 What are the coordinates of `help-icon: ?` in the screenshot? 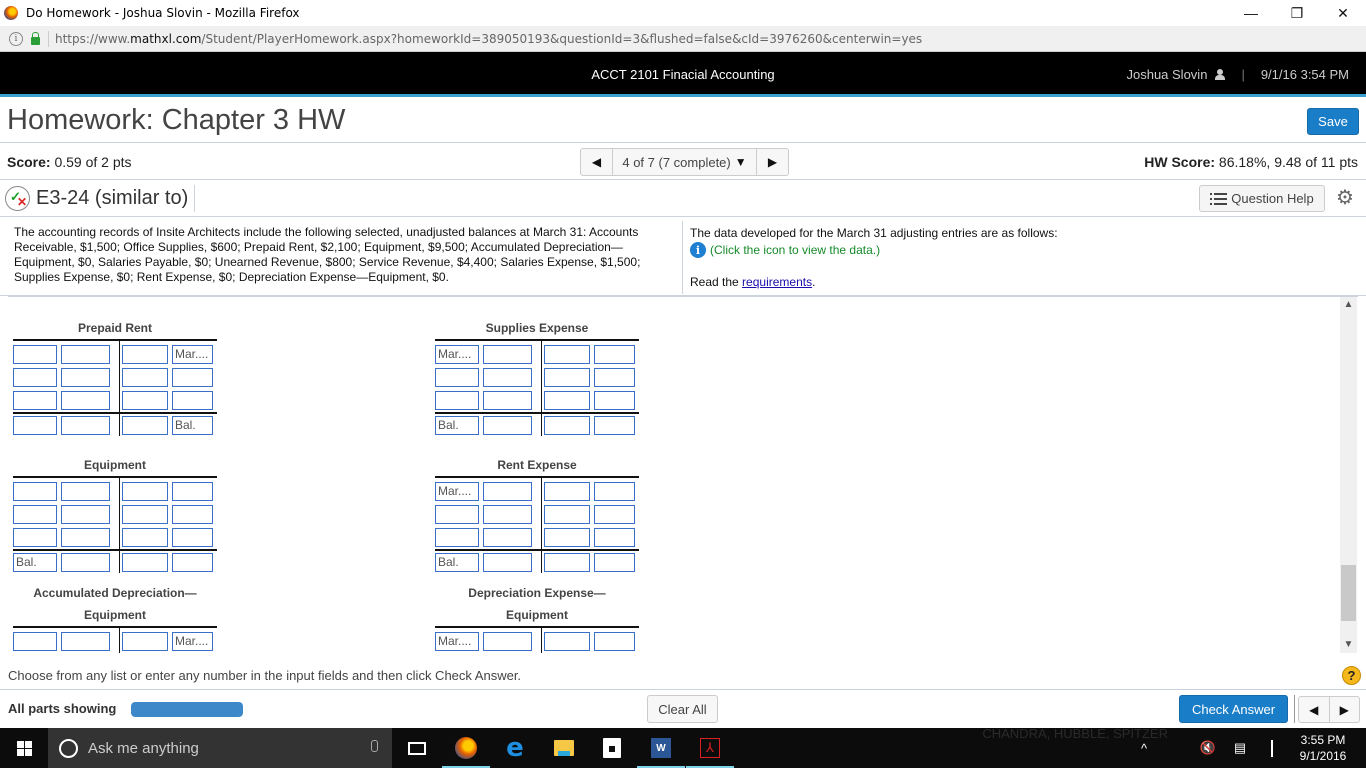 It's located at (1351, 675).